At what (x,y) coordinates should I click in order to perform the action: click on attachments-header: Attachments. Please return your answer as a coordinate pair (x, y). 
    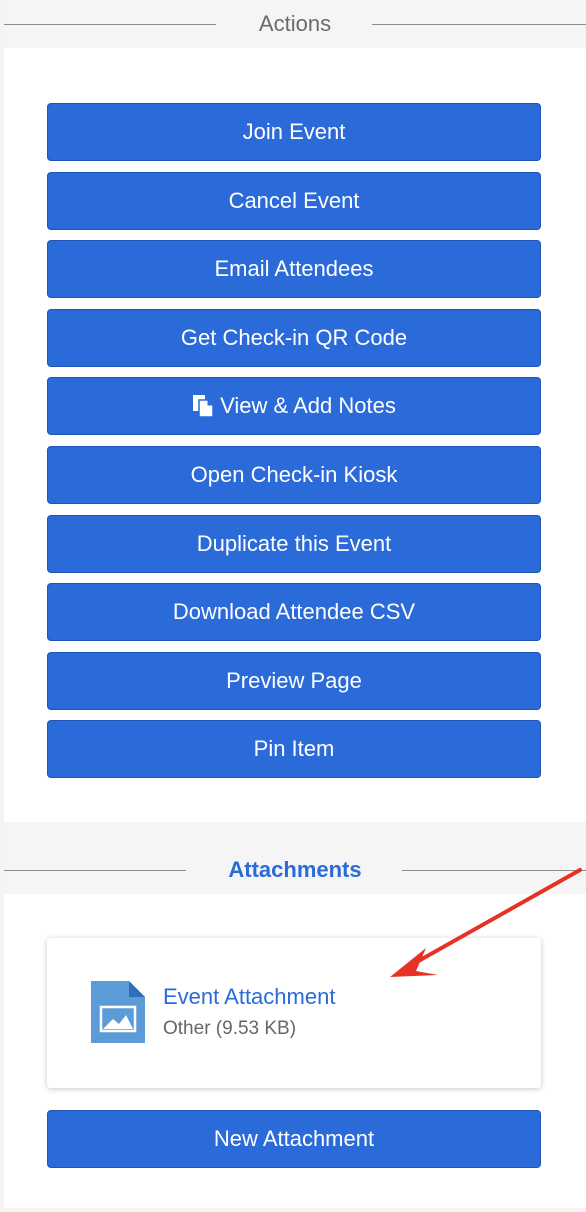
    Looking at the image, I should click on (295, 870).